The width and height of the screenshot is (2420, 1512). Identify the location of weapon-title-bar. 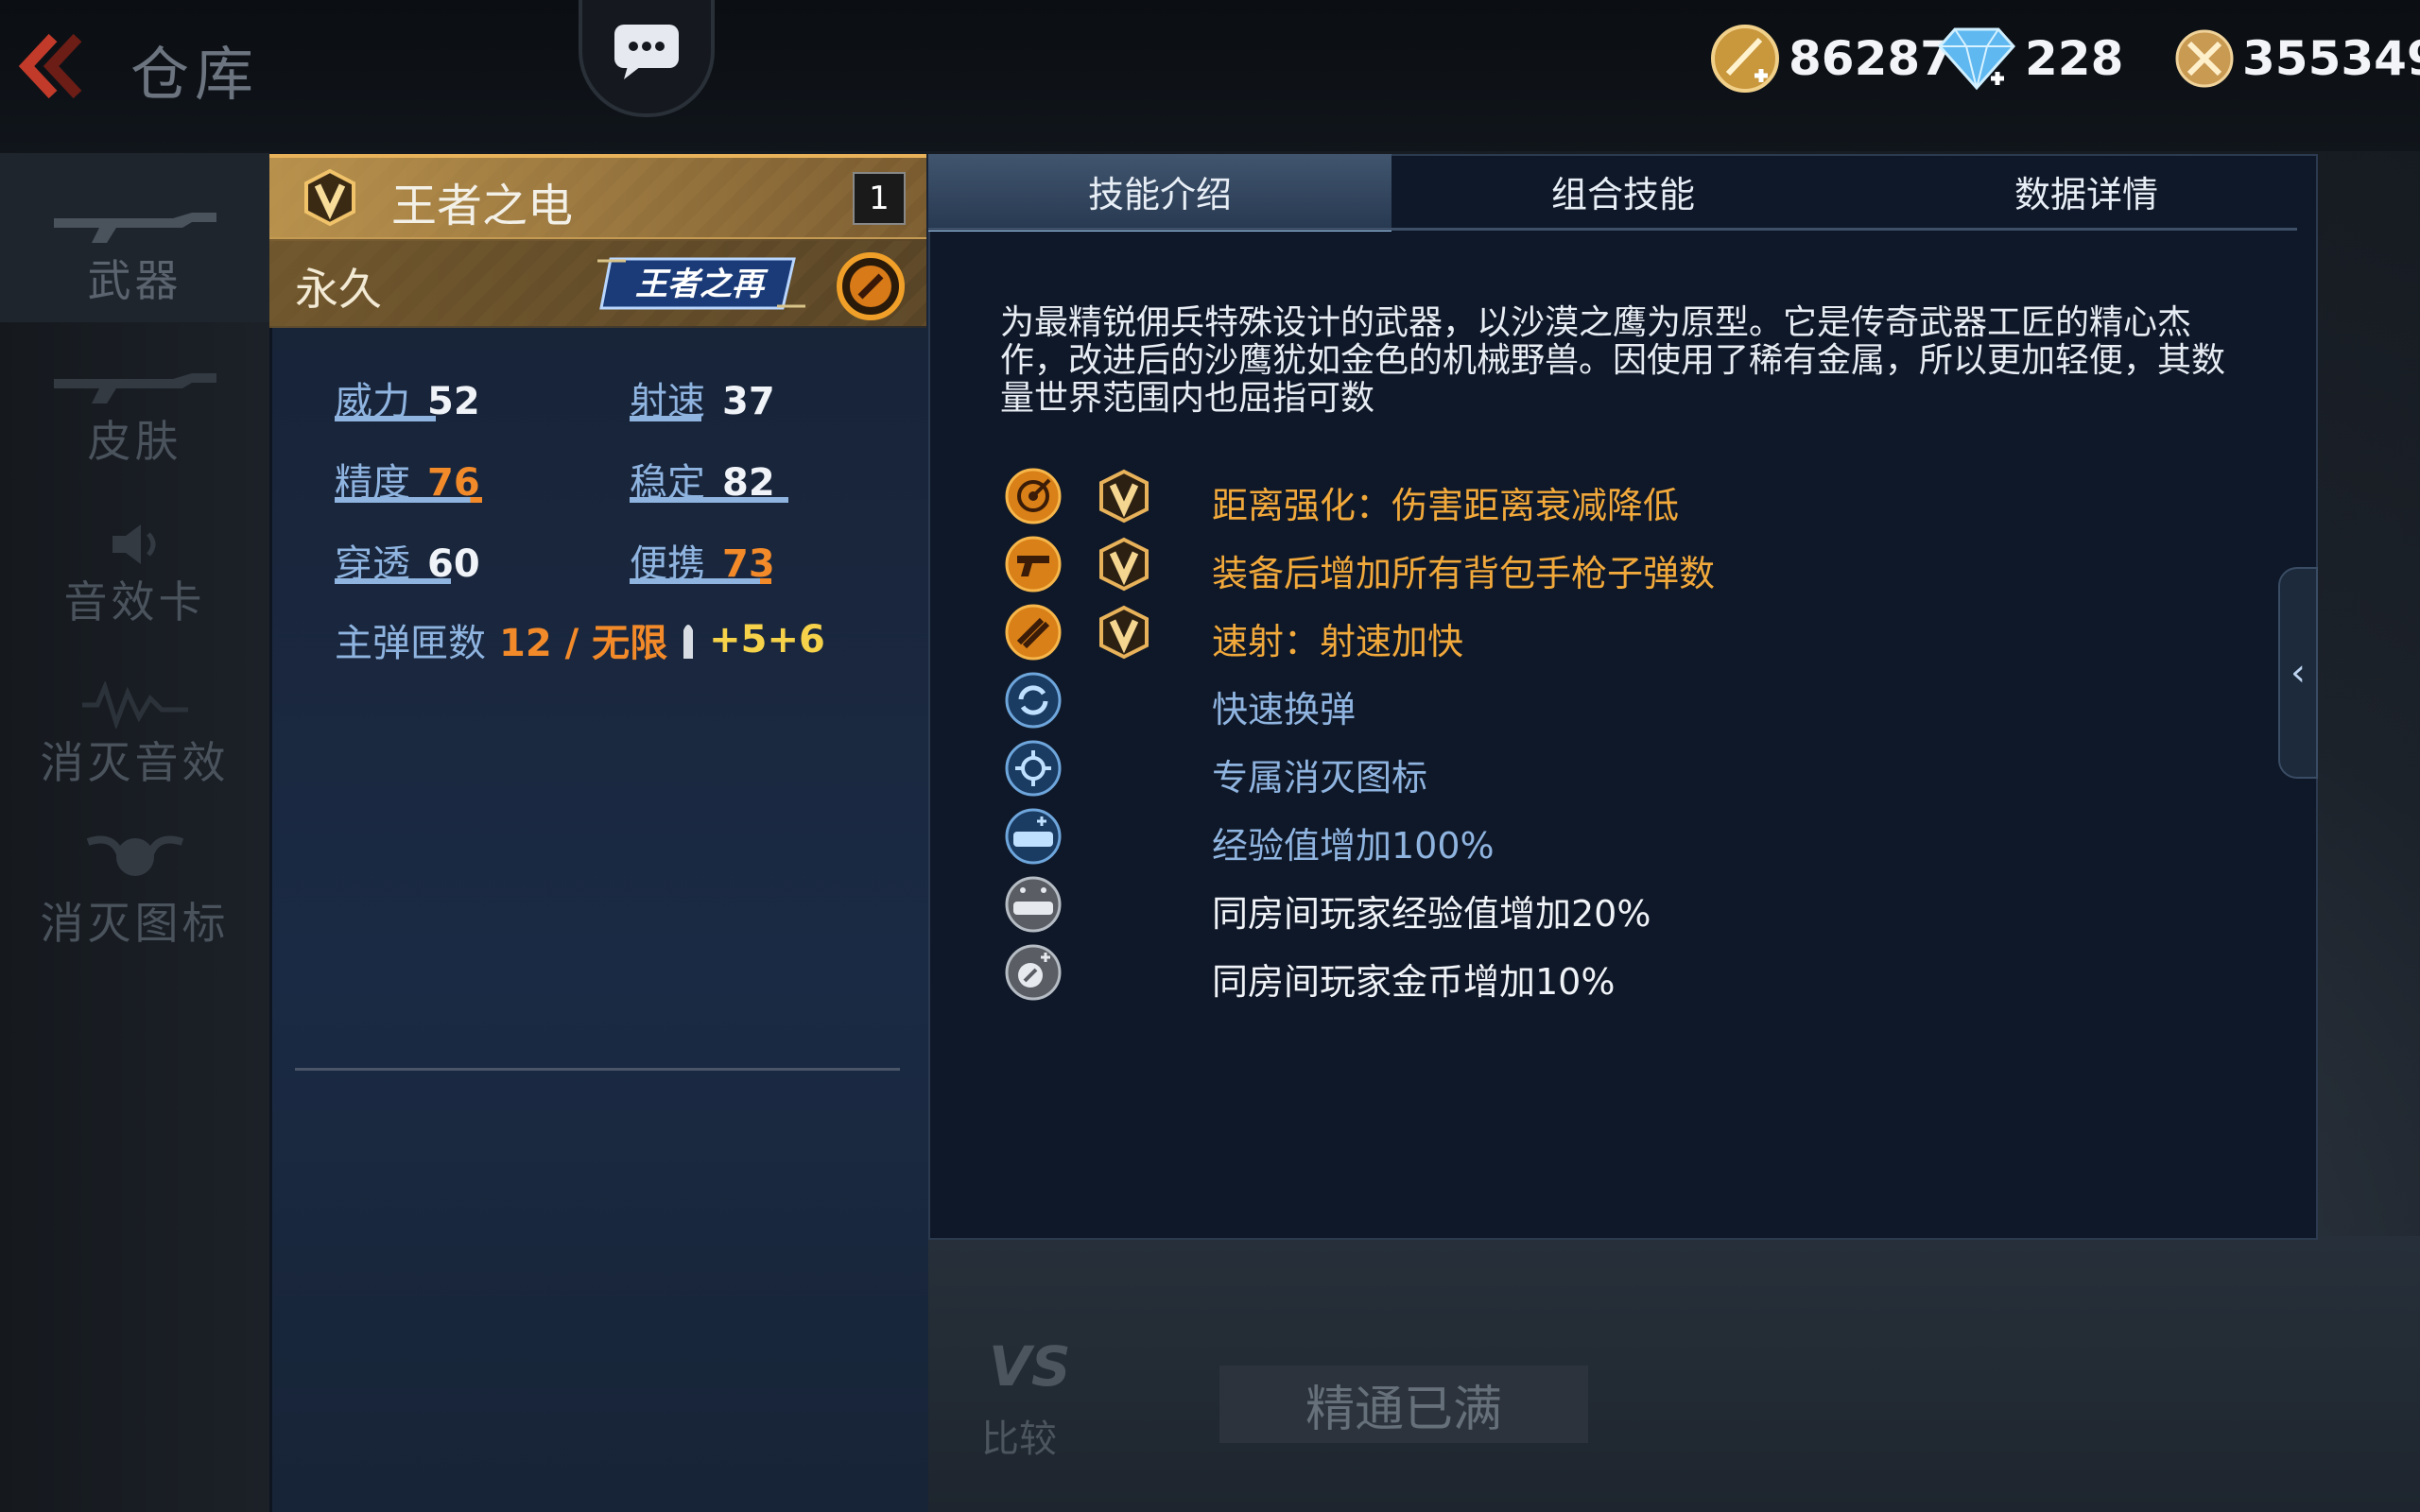
(597, 197).